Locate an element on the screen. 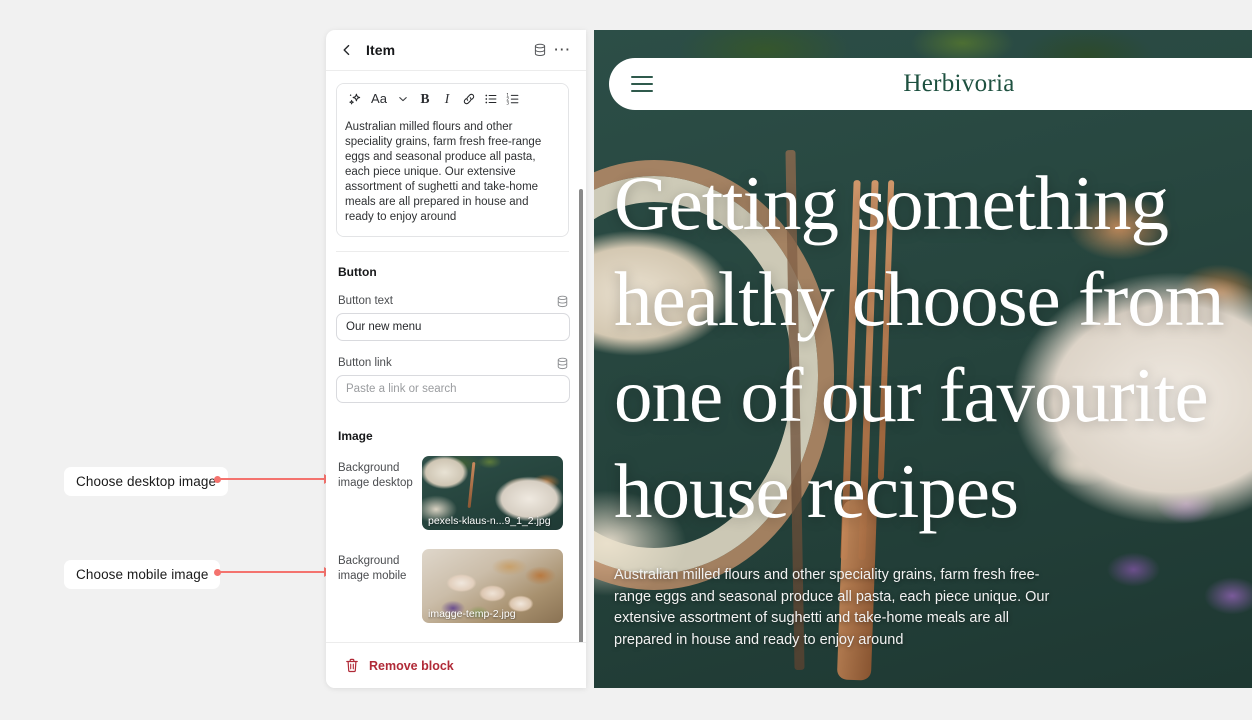 The width and height of the screenshot is (1252, 720). background-image-mobile-thumbnail: imagge-temp-2.jpg is located at coordinates (492, 586).